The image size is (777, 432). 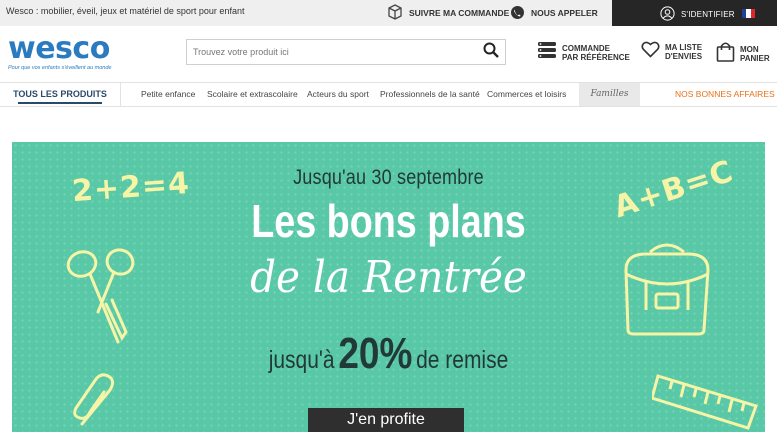 What do you see at coordinates (95, 402) in the screenshot?
I see `paperclip-doodle-icon` at bounding box center [95, 402].